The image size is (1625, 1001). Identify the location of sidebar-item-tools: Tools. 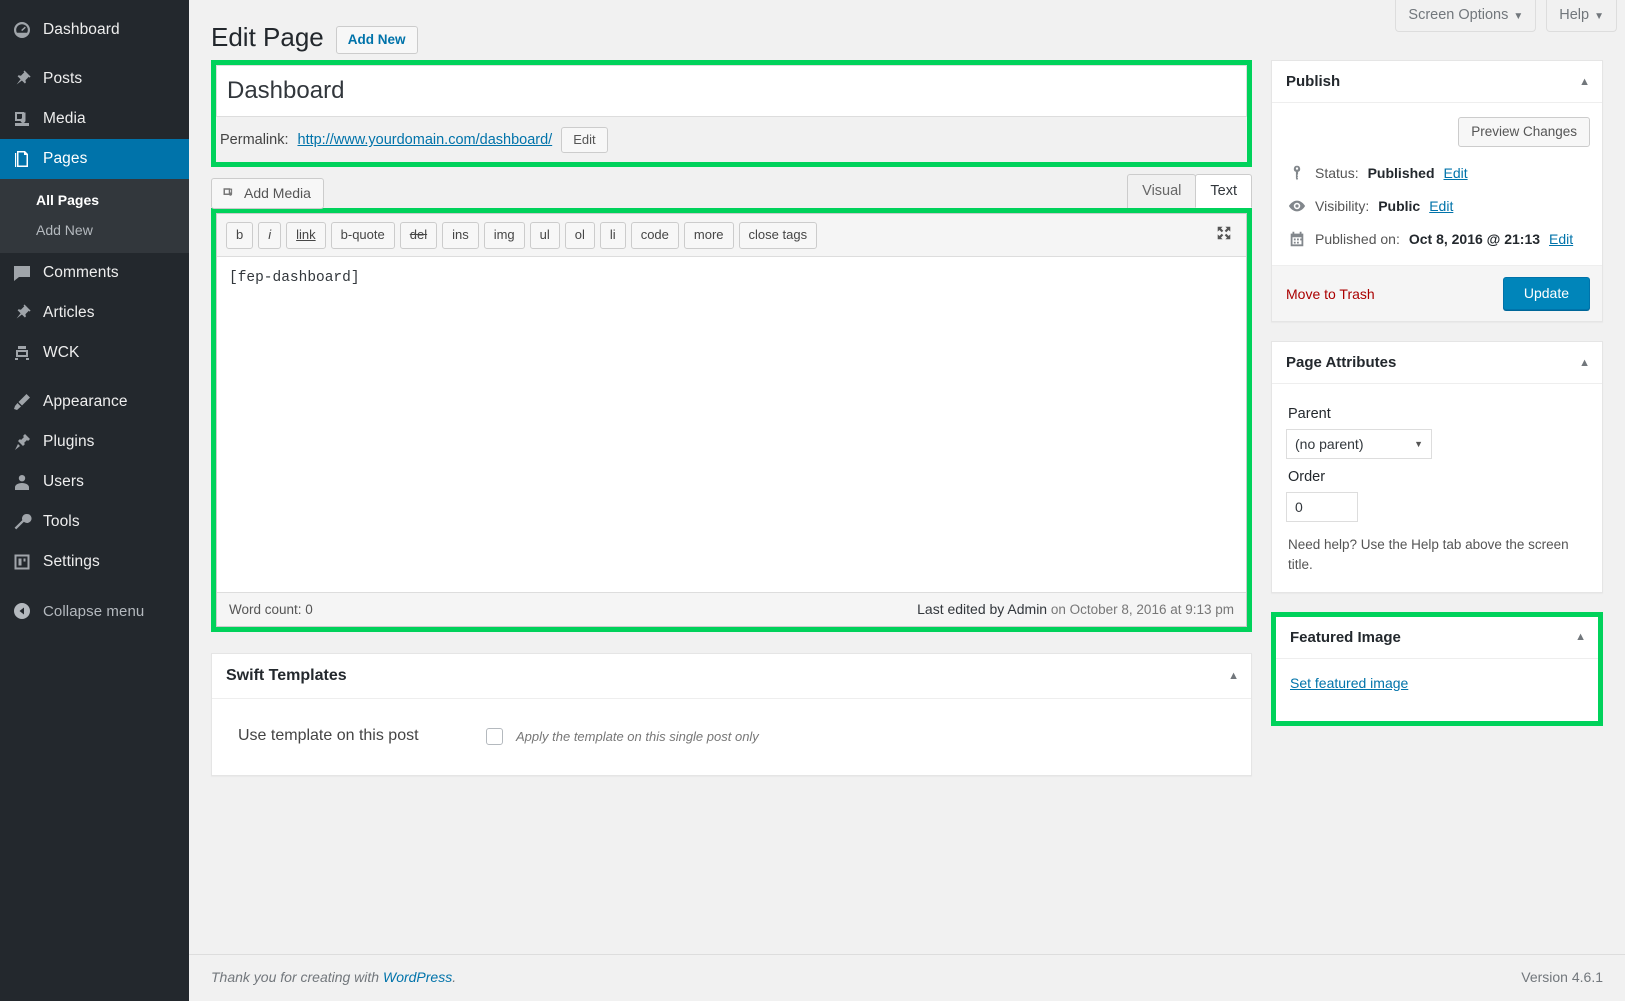
(94, 522).